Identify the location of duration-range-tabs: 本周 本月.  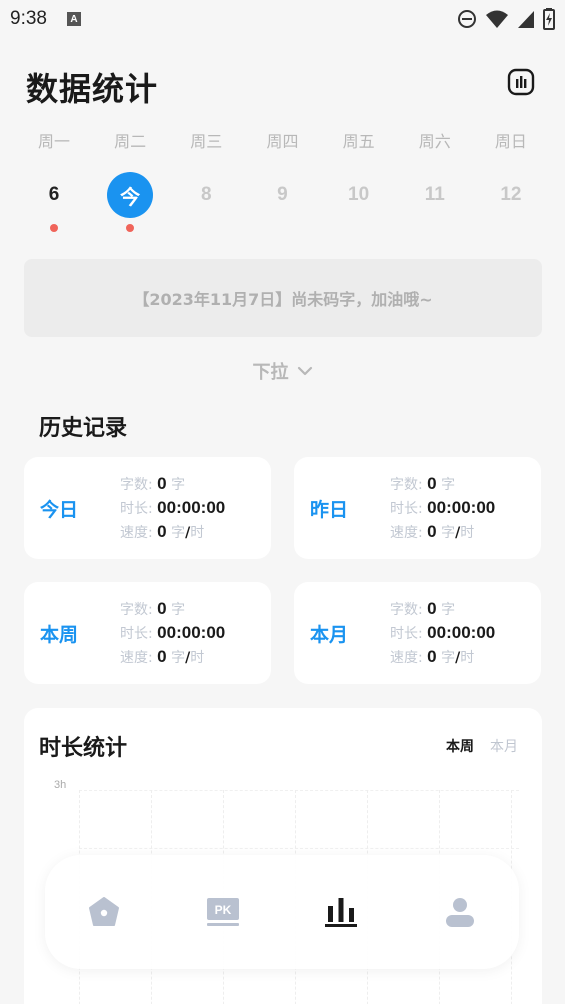
(482, 746).